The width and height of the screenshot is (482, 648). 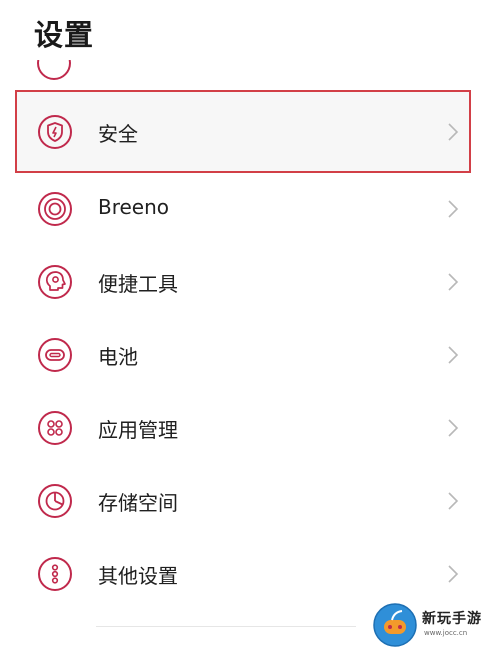 I want to click on settings-item-app-management: 应用管理, so click(x=241, y=428).